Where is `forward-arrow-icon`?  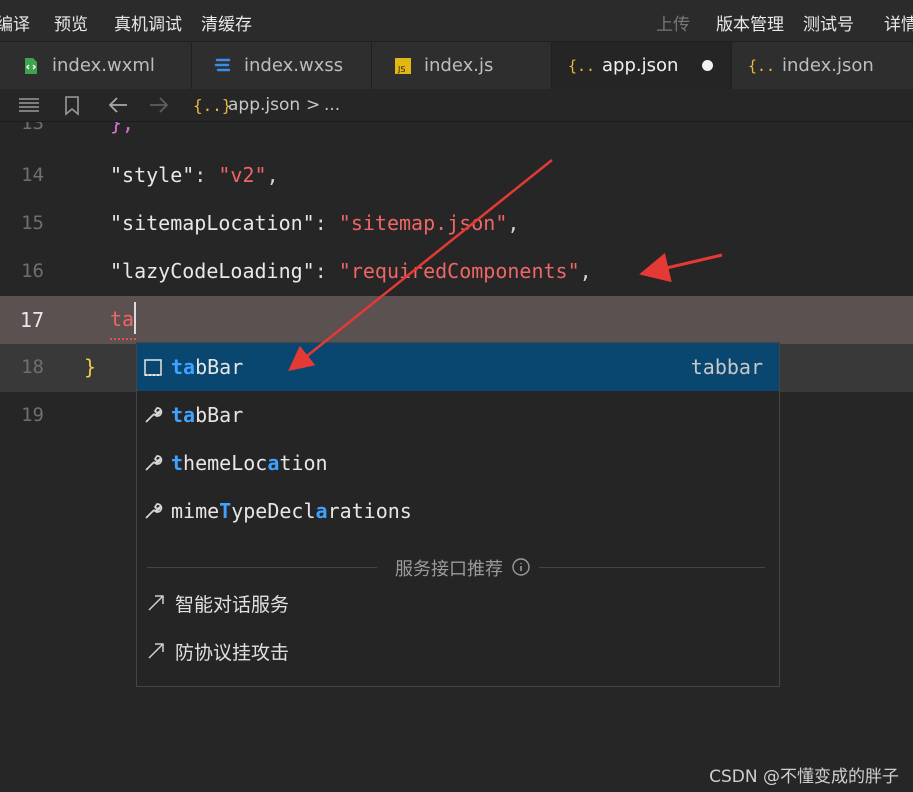 forward-arrow-icon is located at coordinates (159, 107).